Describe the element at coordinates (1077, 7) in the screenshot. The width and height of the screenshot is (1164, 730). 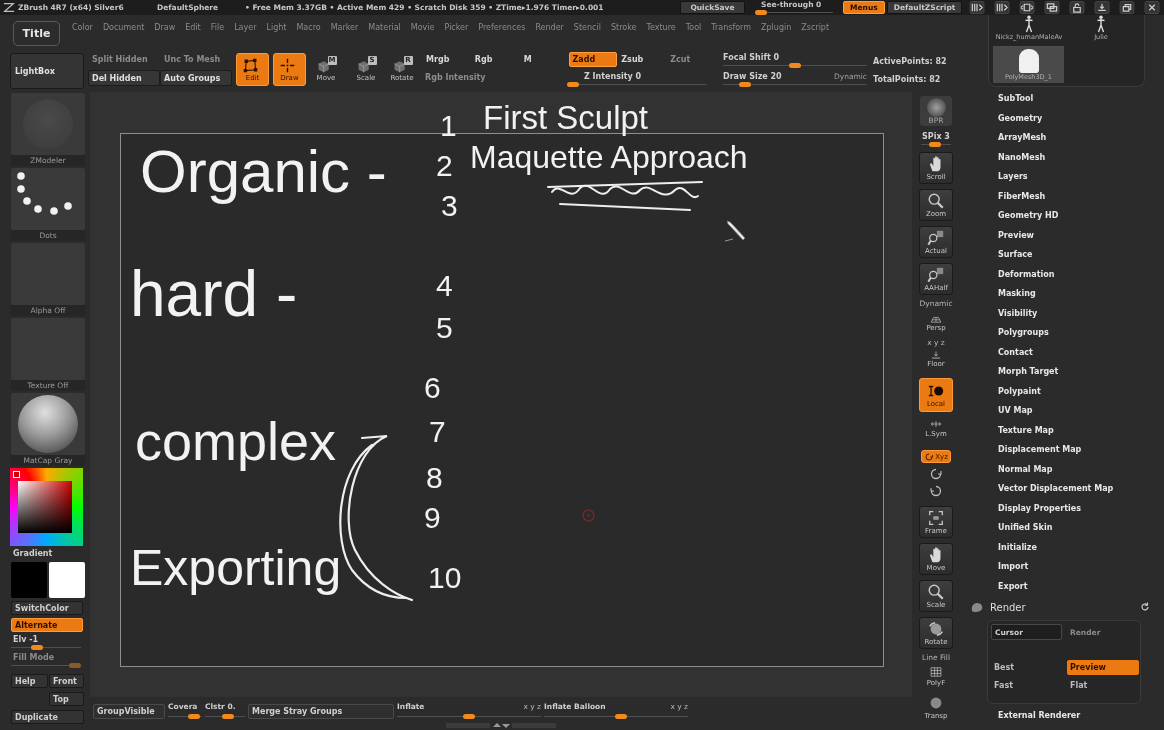
I see `lock-icon` at that location.